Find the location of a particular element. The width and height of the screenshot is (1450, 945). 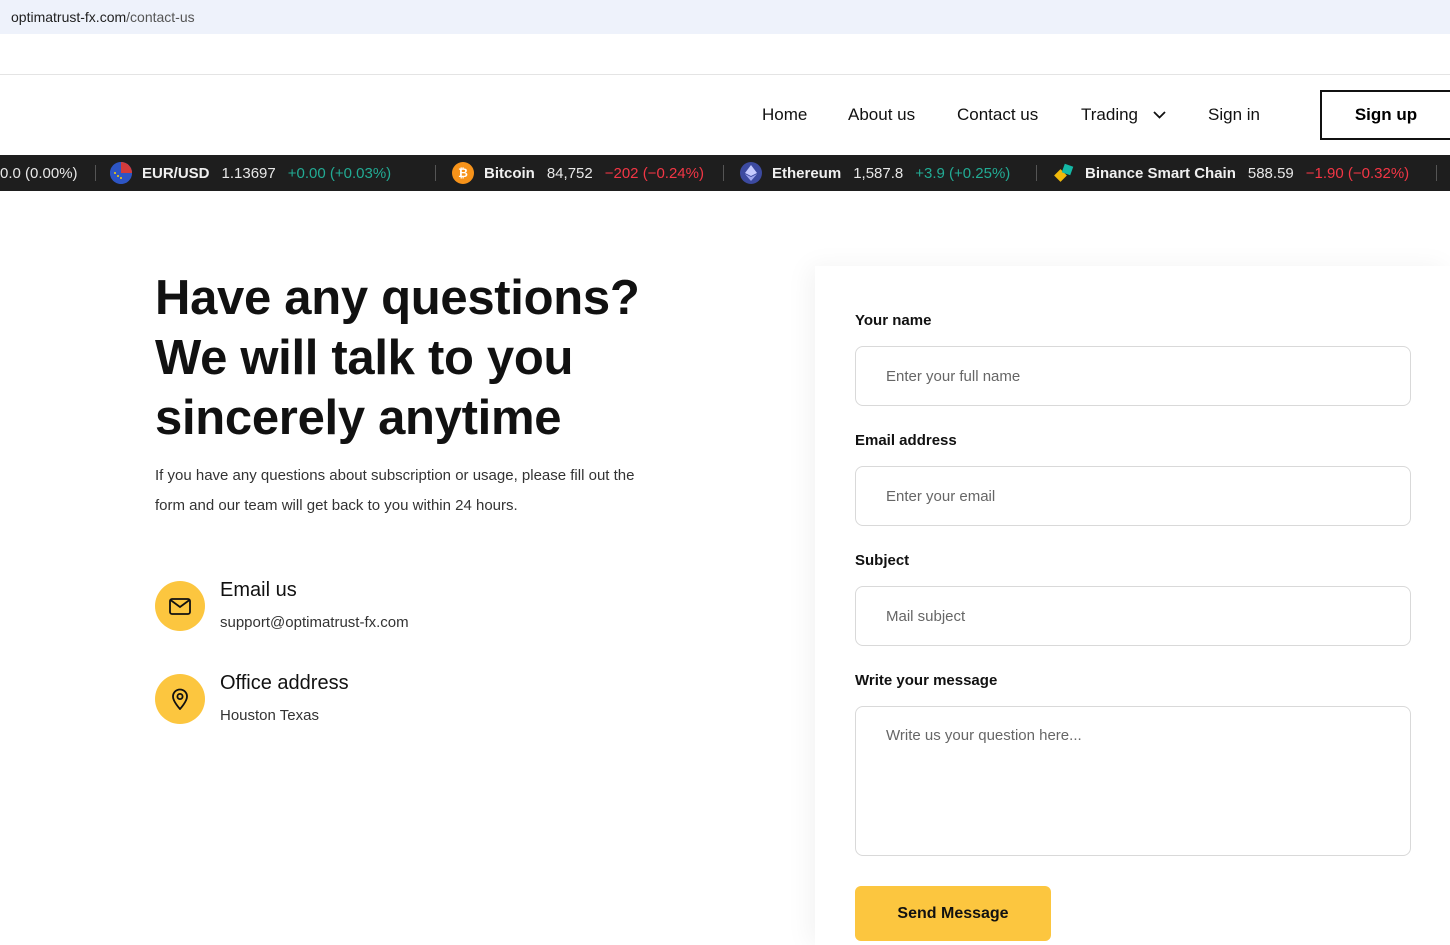

nav-sign-in: Sign in is located at coordinates (1234, 115).